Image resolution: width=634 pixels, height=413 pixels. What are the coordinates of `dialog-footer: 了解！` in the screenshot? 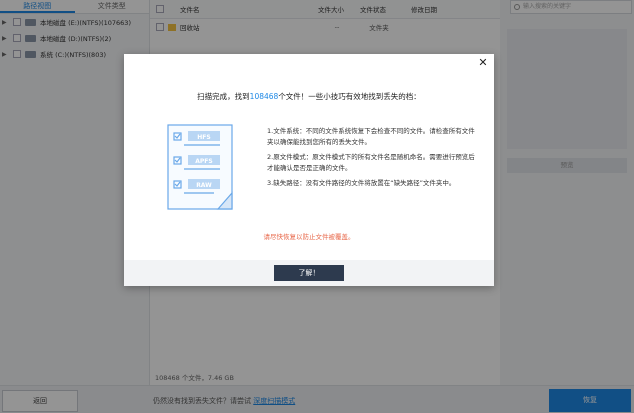 It's located at (309, 273).